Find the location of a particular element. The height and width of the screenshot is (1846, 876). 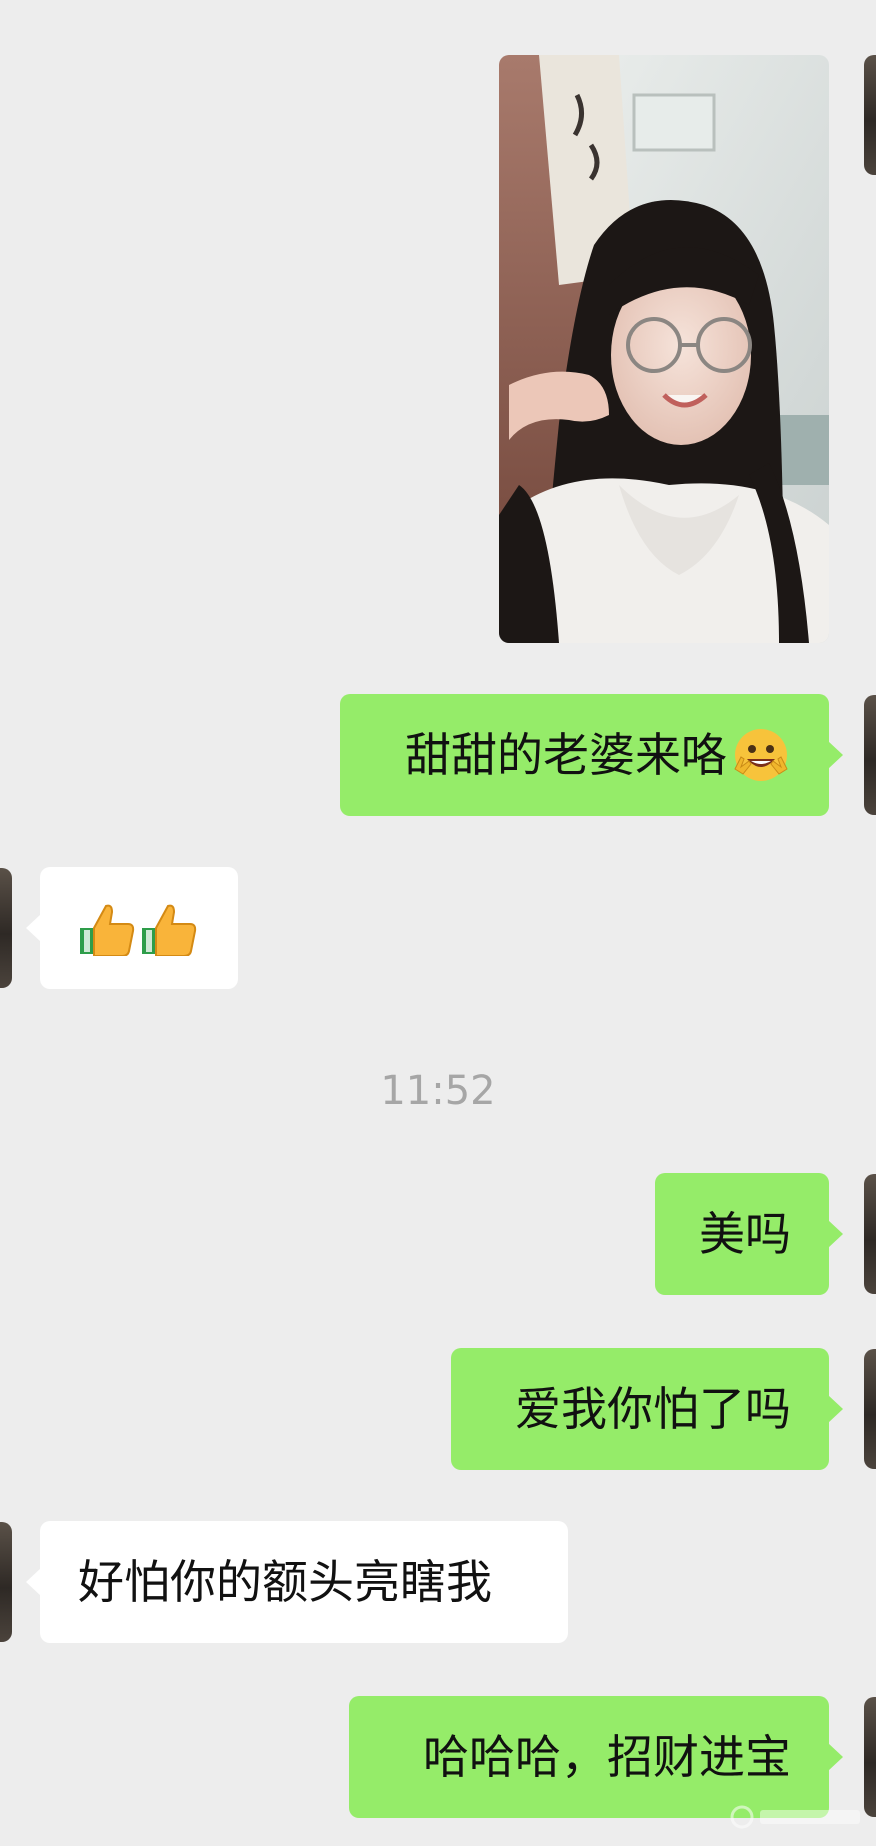

message-bubble-sent: 美吗 is located at coordinates (749, 1234).